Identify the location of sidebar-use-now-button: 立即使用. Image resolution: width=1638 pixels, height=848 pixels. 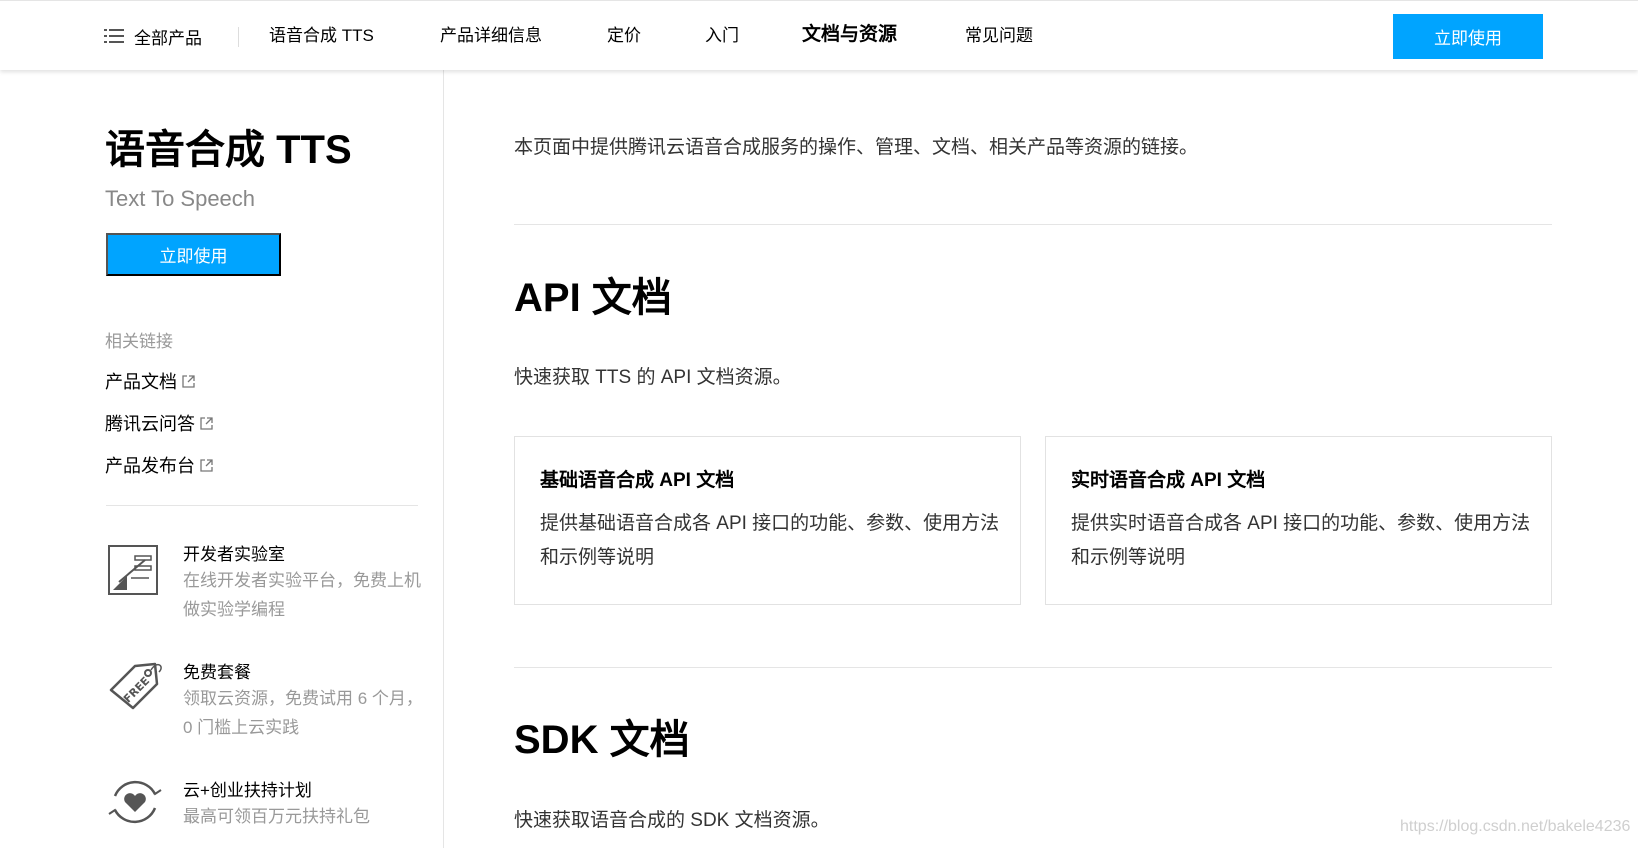
(193, 254).